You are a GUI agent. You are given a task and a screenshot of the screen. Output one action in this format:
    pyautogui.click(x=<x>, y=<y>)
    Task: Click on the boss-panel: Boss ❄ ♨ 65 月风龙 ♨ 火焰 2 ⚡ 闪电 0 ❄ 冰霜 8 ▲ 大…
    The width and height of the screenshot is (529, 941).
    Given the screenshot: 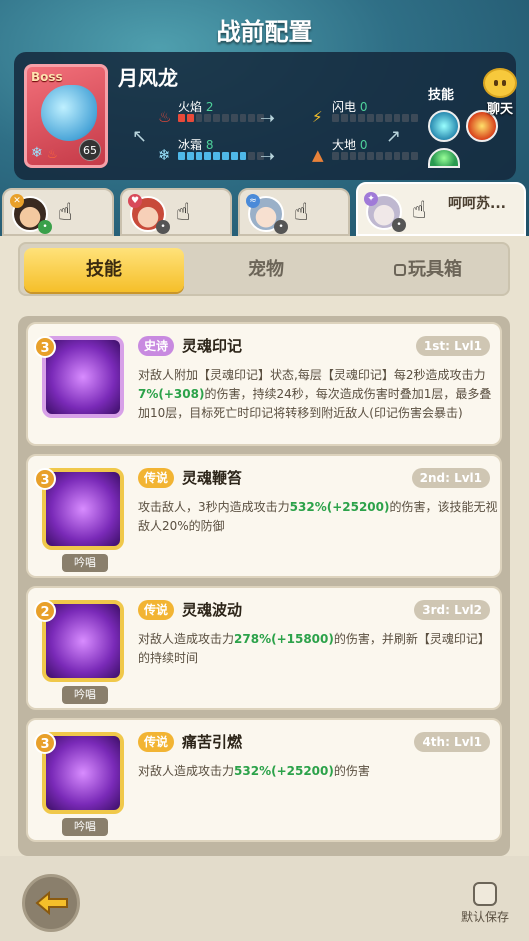 What is the action you would take?
    pyautogui.click(x=265, y=116)
    